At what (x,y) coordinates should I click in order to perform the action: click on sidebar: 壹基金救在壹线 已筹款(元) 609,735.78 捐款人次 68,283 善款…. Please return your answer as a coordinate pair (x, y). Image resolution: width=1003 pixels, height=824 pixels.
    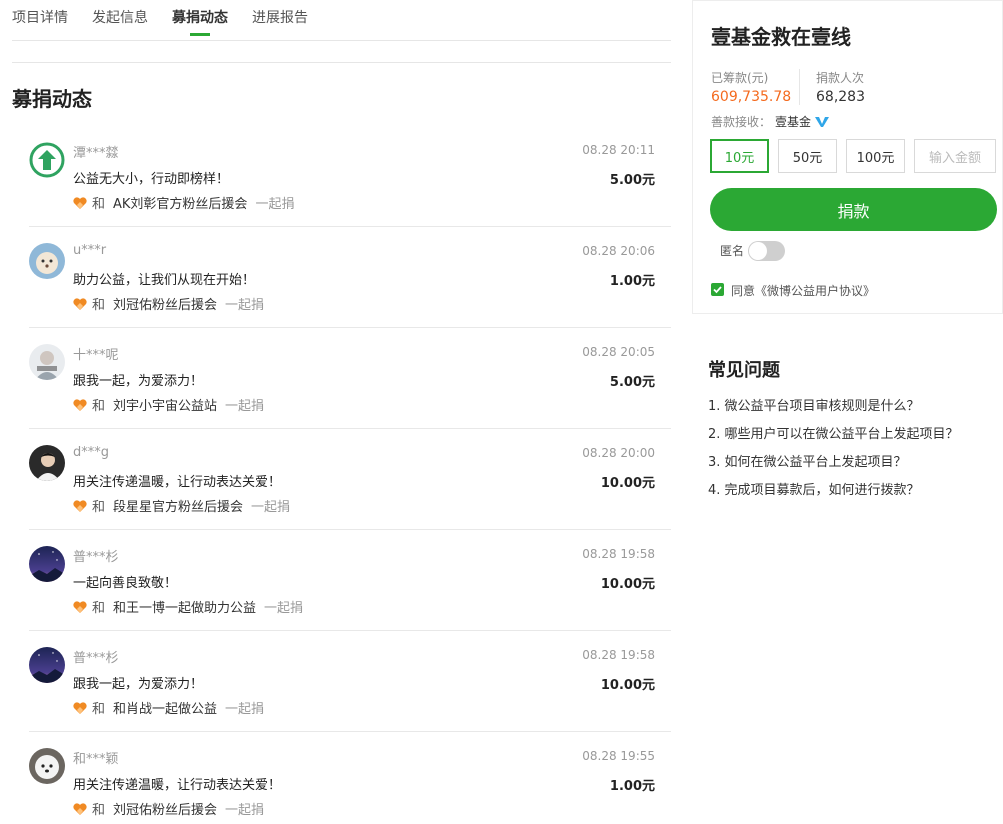
    Looking at the image, I should click on (847, 157).